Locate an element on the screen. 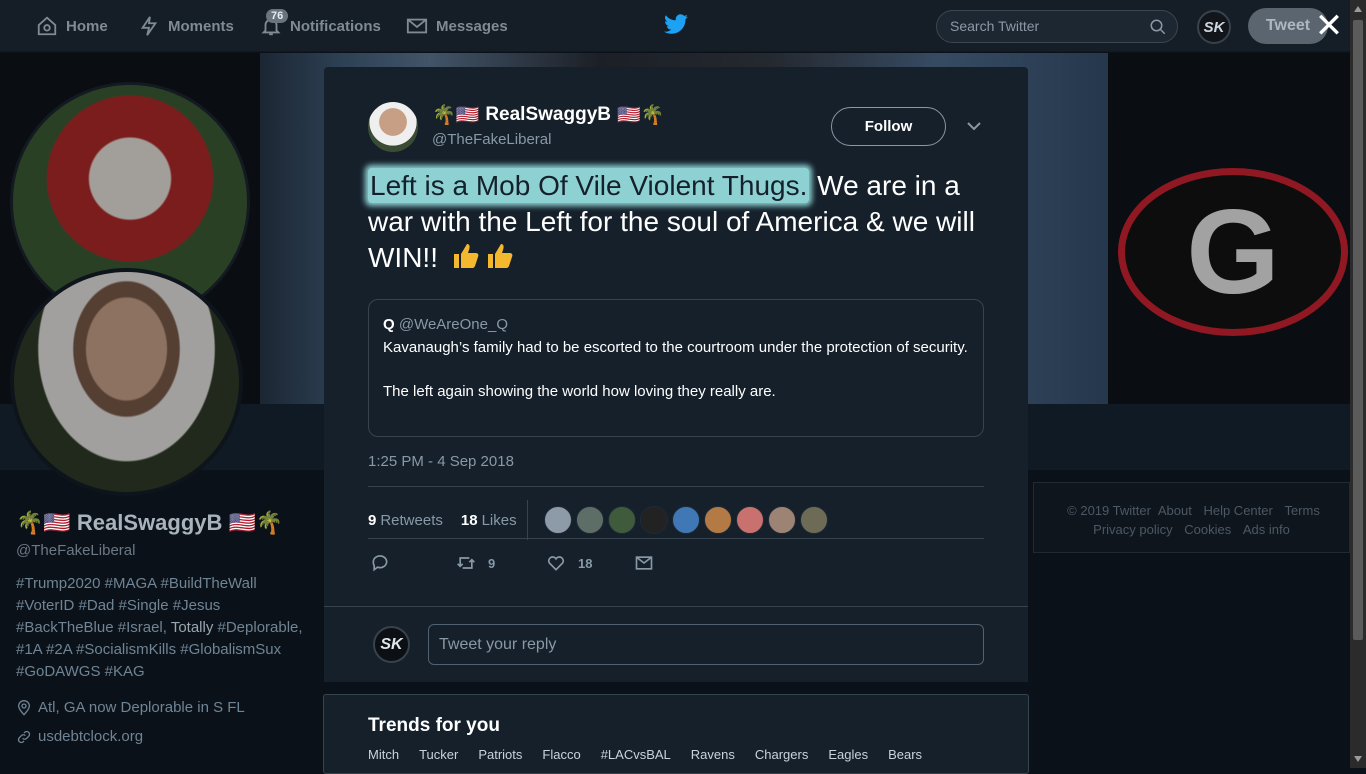 The image size is (1366, 774). notifications-badge: 76 is located at coordinates (277, 16).